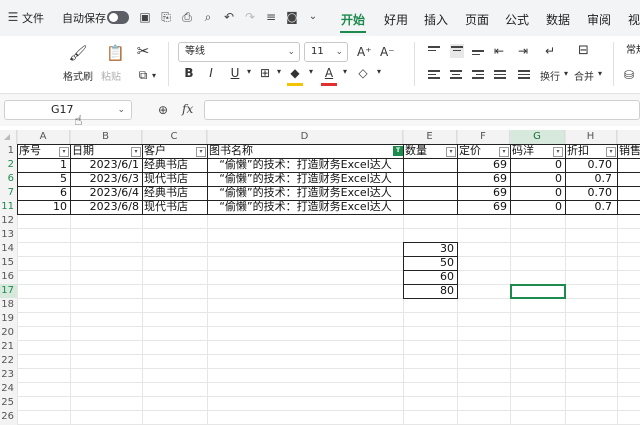 Image resolution: width=640 pixels, height=425 pixels. What do you see at coordinates (250, 17) in the screenshot?
I see `redo-icon: ↷` at bounding box center [250, 17].